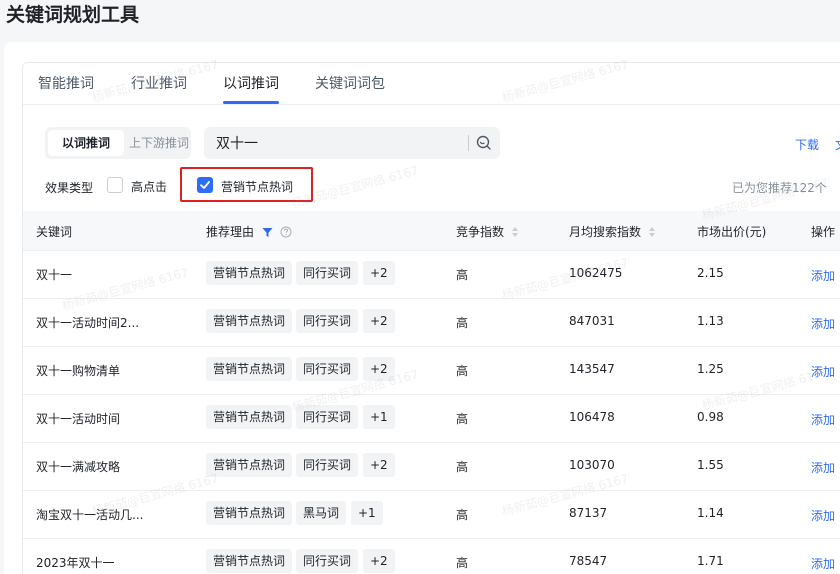  I want to click on market-bid-cell: 1.13, so click(710, 321).